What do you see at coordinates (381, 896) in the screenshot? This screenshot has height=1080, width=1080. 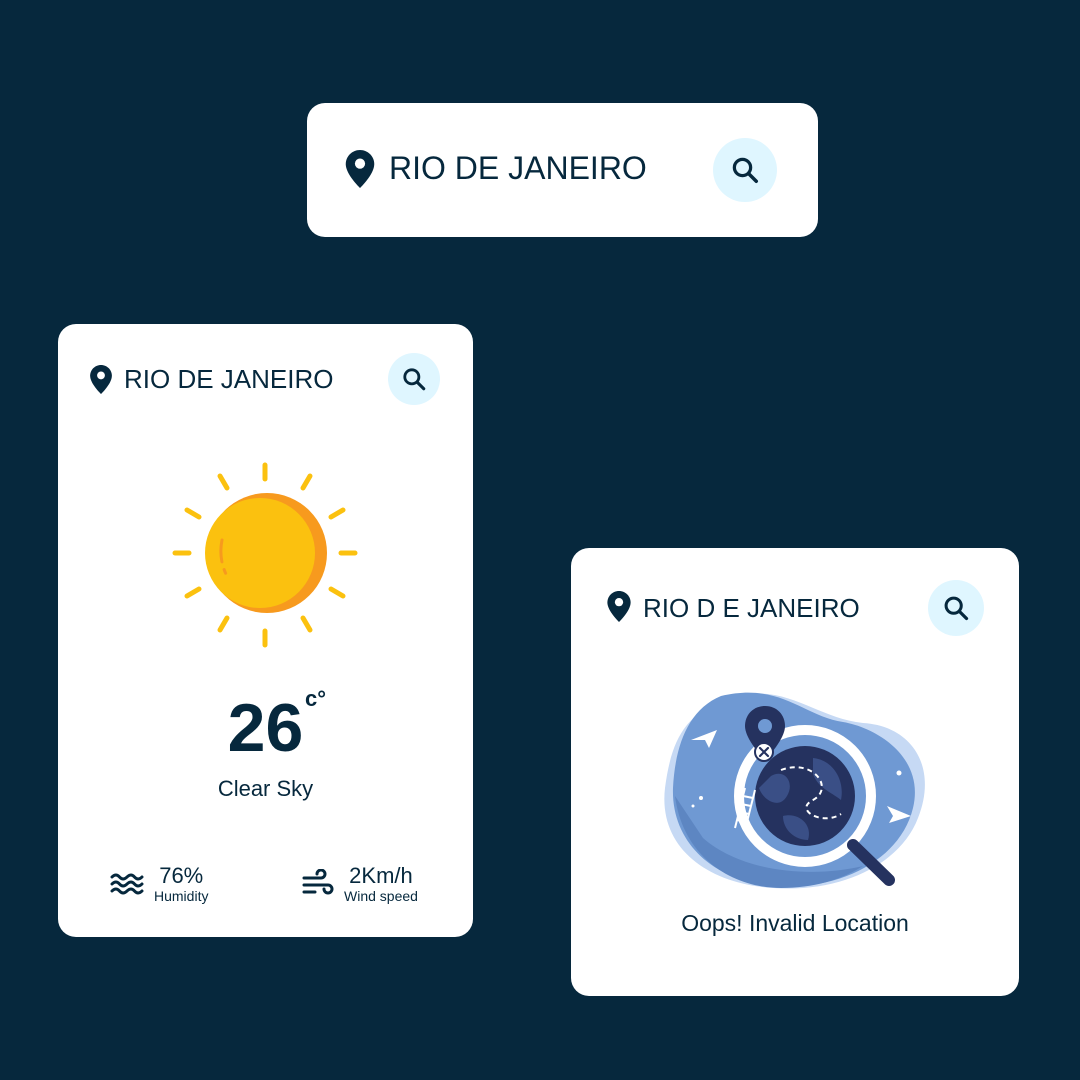 I see `wind-label: Wind speed` at bounding box center [381, 896].